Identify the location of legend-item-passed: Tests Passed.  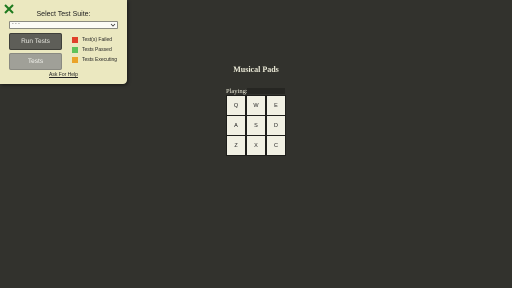
(92, 50).